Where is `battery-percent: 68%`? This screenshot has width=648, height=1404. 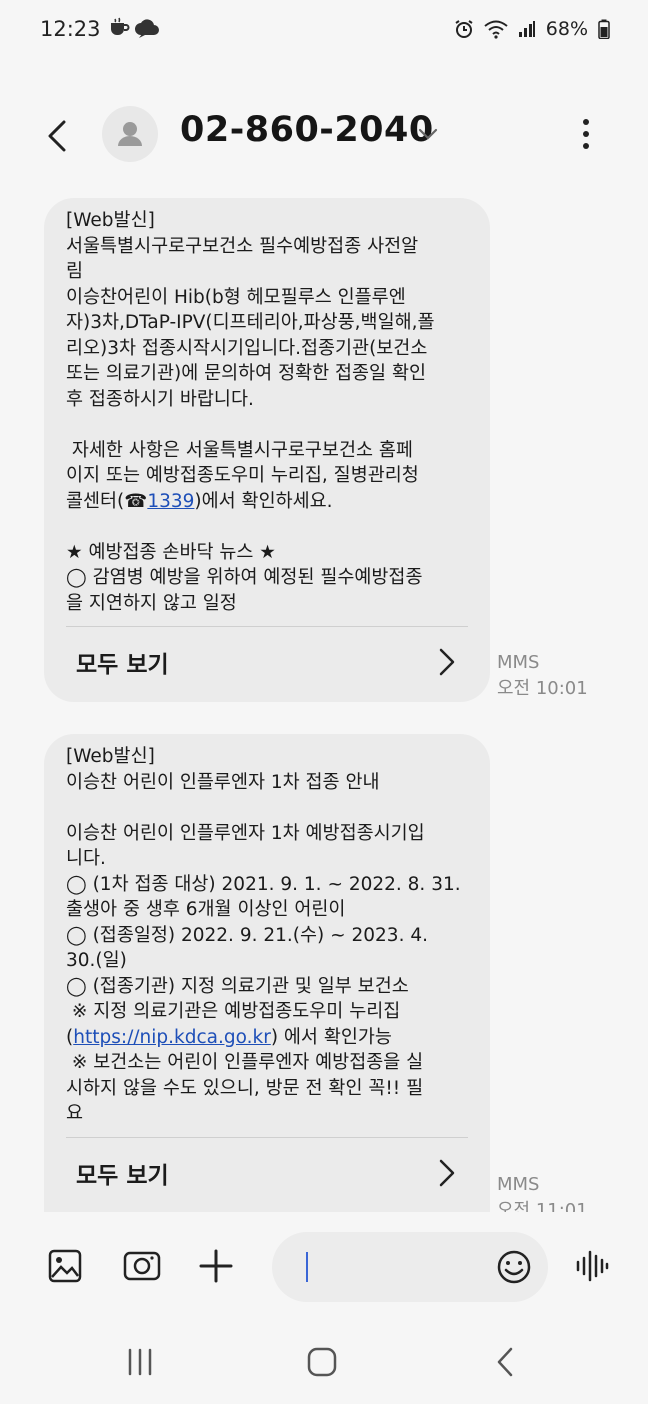 battery-percent: 68% is located at coordinates (566, 29).